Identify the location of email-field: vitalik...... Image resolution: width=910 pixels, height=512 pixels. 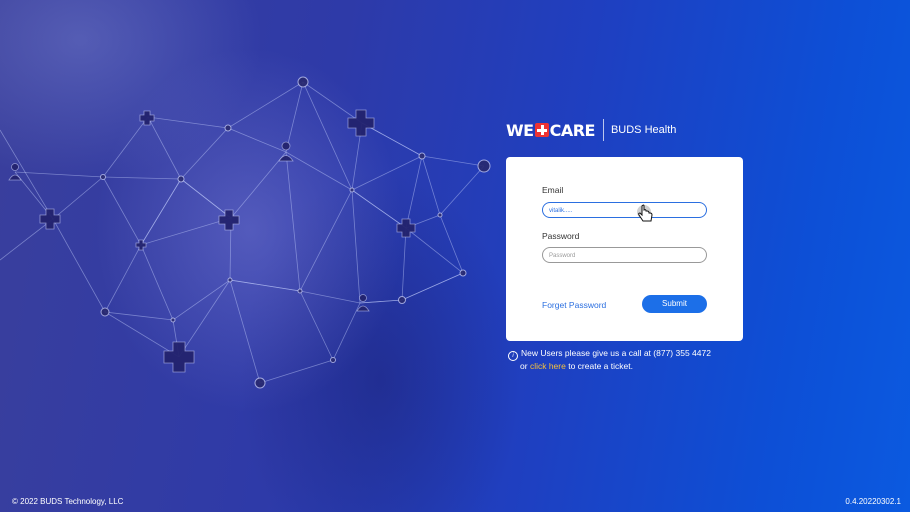
(624, 210).